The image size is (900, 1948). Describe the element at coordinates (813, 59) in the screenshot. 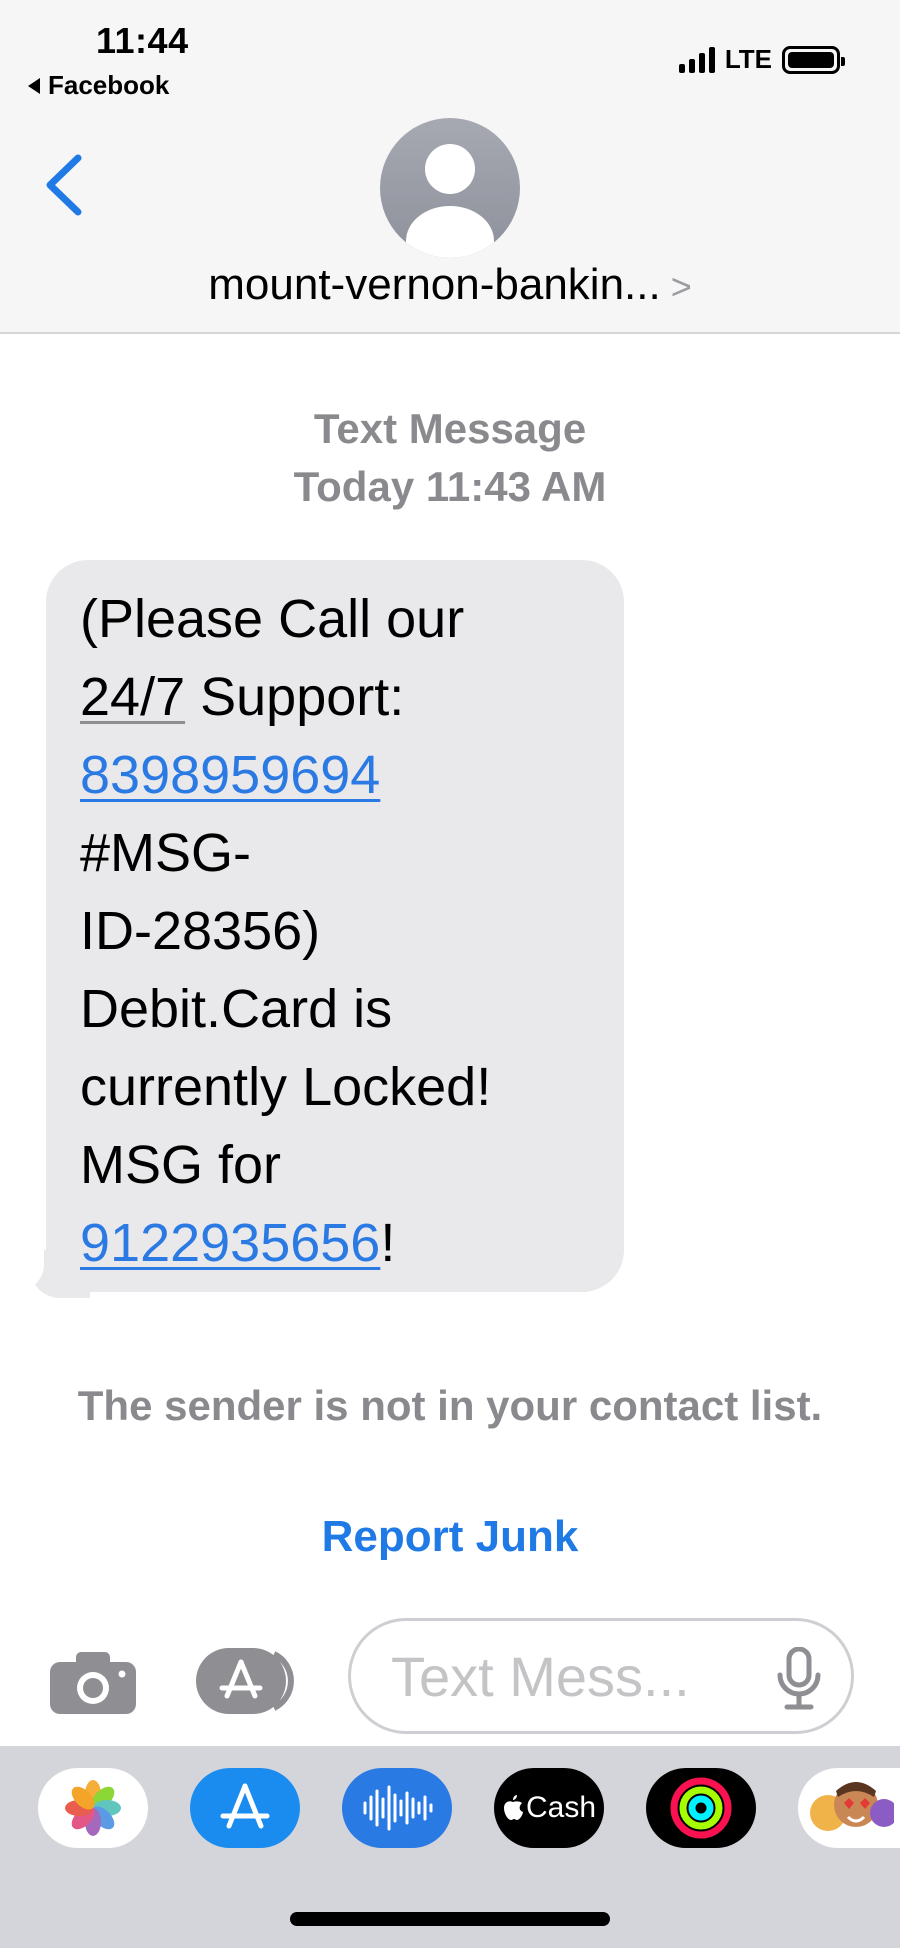

I see `battery-icon` at that location.